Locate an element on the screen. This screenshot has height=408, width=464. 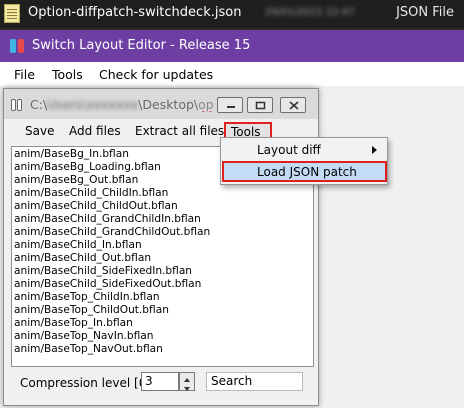
close-icon is located at coordinates (294, 105).